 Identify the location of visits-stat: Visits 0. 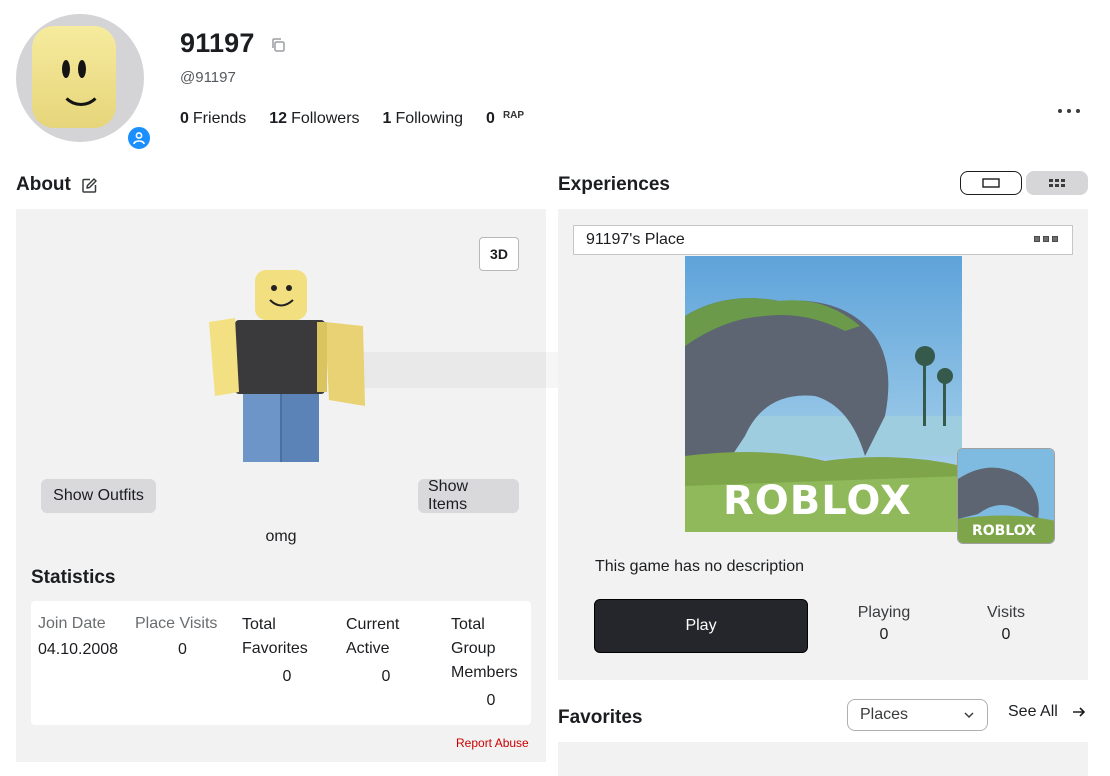
(1006, 624).